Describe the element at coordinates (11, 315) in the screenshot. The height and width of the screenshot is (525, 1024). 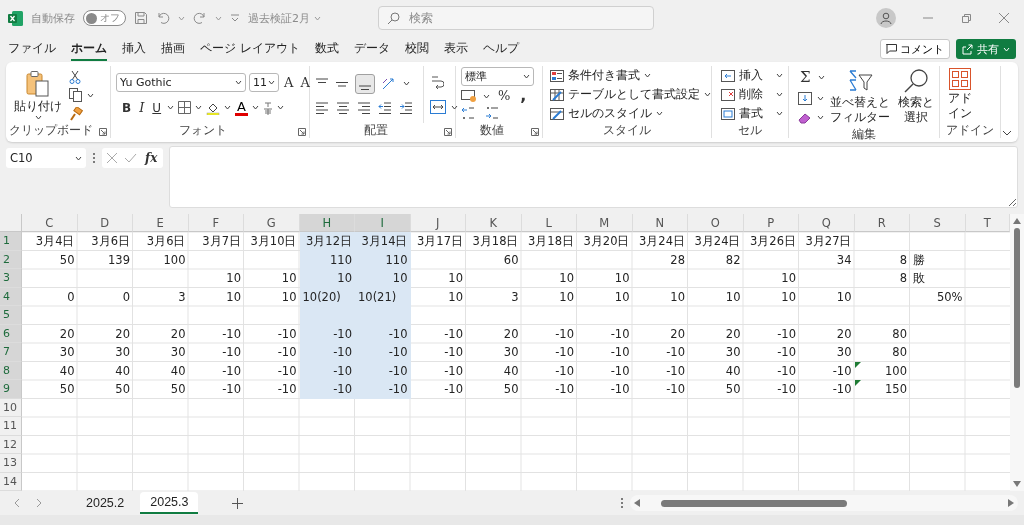
I see `row-header: 5` at that location.